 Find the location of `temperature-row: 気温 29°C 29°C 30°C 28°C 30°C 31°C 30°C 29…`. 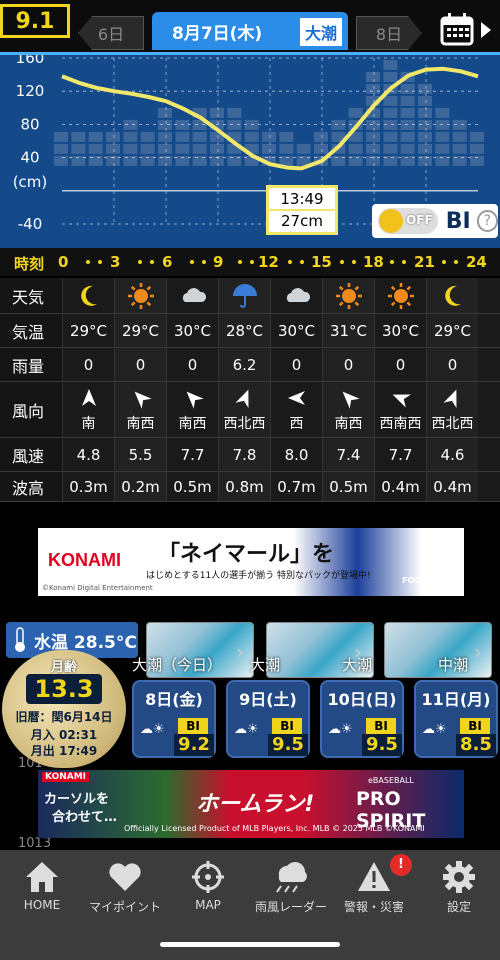

temperature-row: 気温 29°C 29°C 30°C 28°C 30°C 31°C 30°C 29… is located at coordinates (250, 331).